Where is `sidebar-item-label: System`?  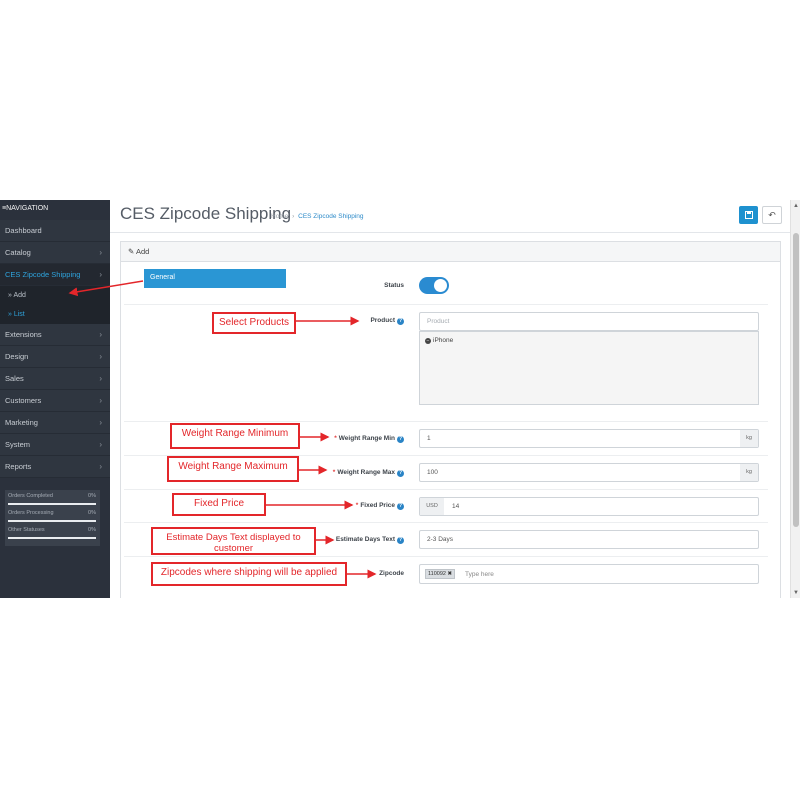 sidebar-item-label: System is located at coordinates (18, 444).